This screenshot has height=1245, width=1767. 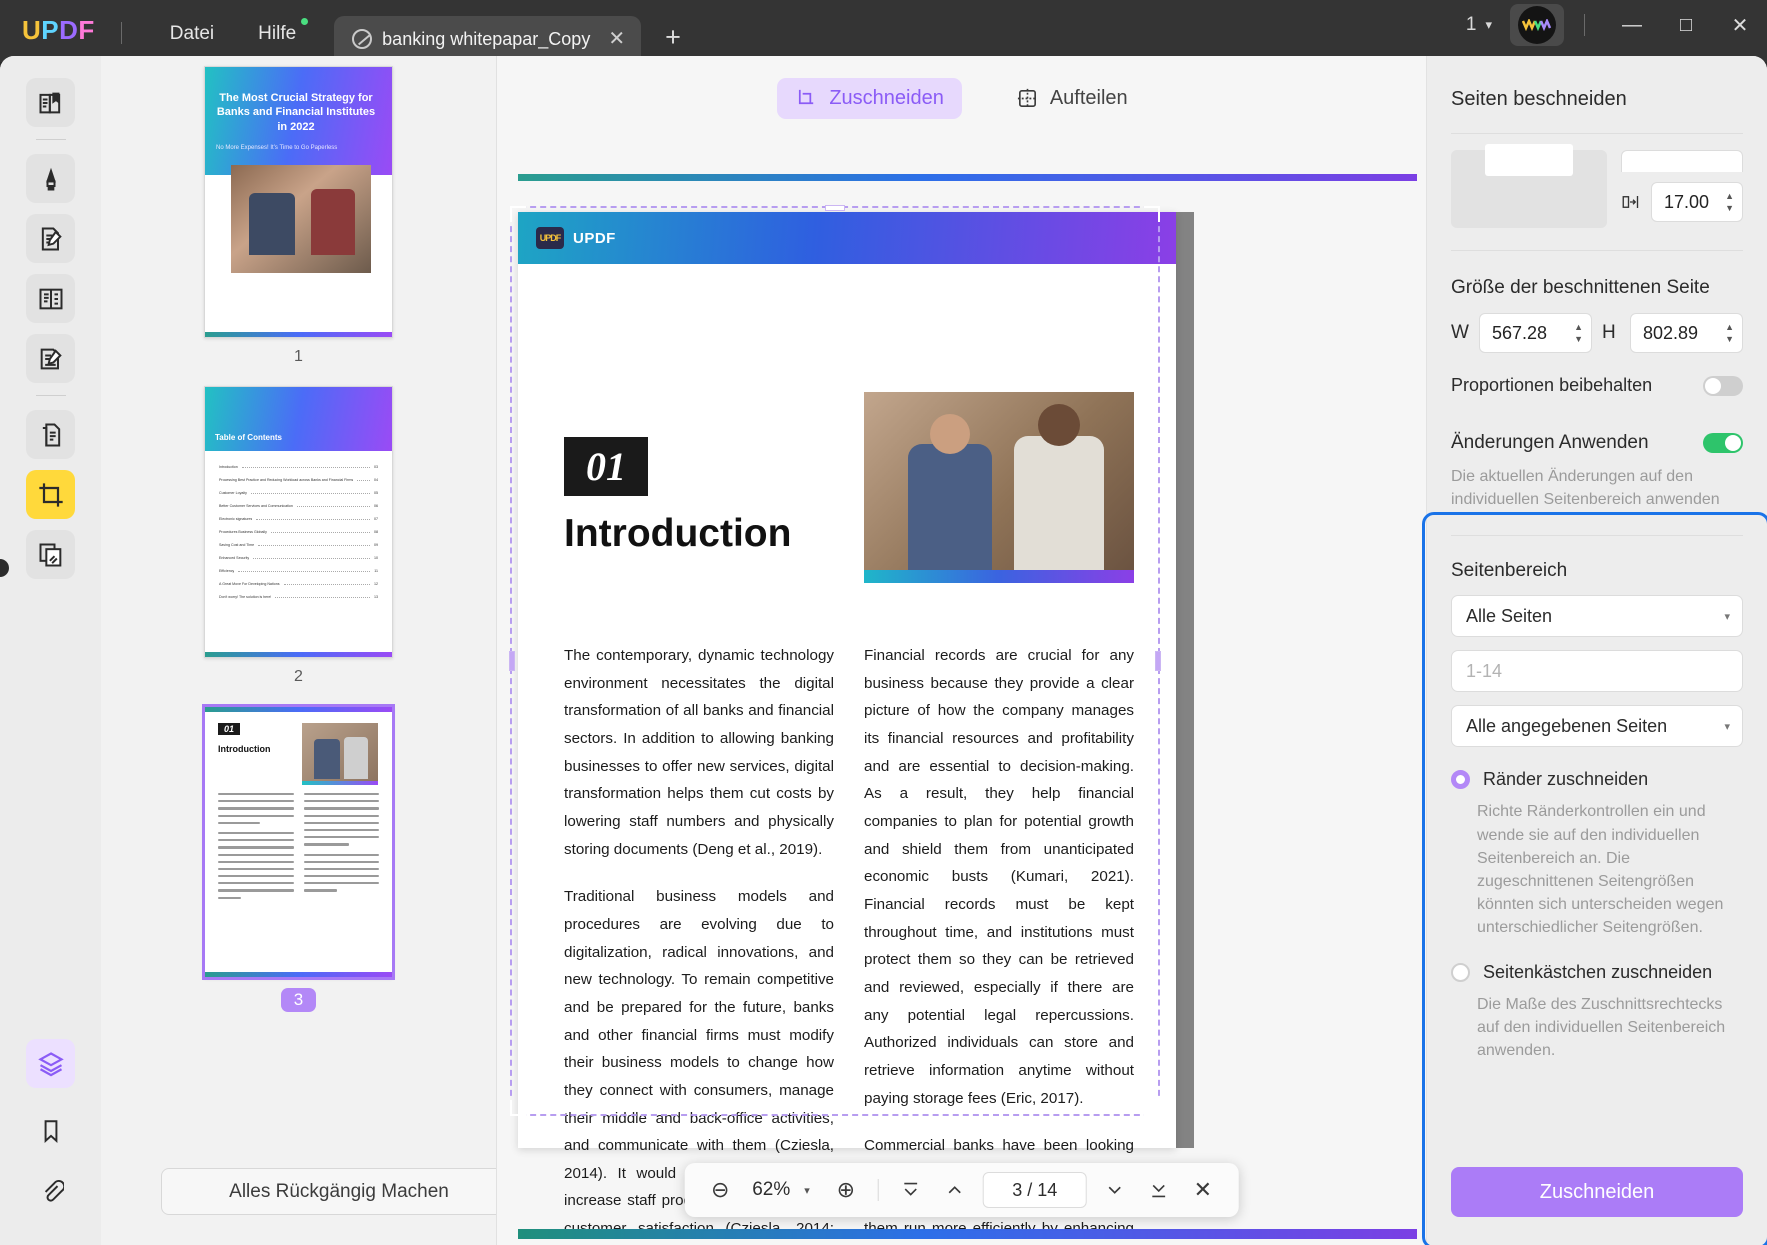 I want to click on tab-zuschneiden: Zuschneiden, so click(x=869, y=98).